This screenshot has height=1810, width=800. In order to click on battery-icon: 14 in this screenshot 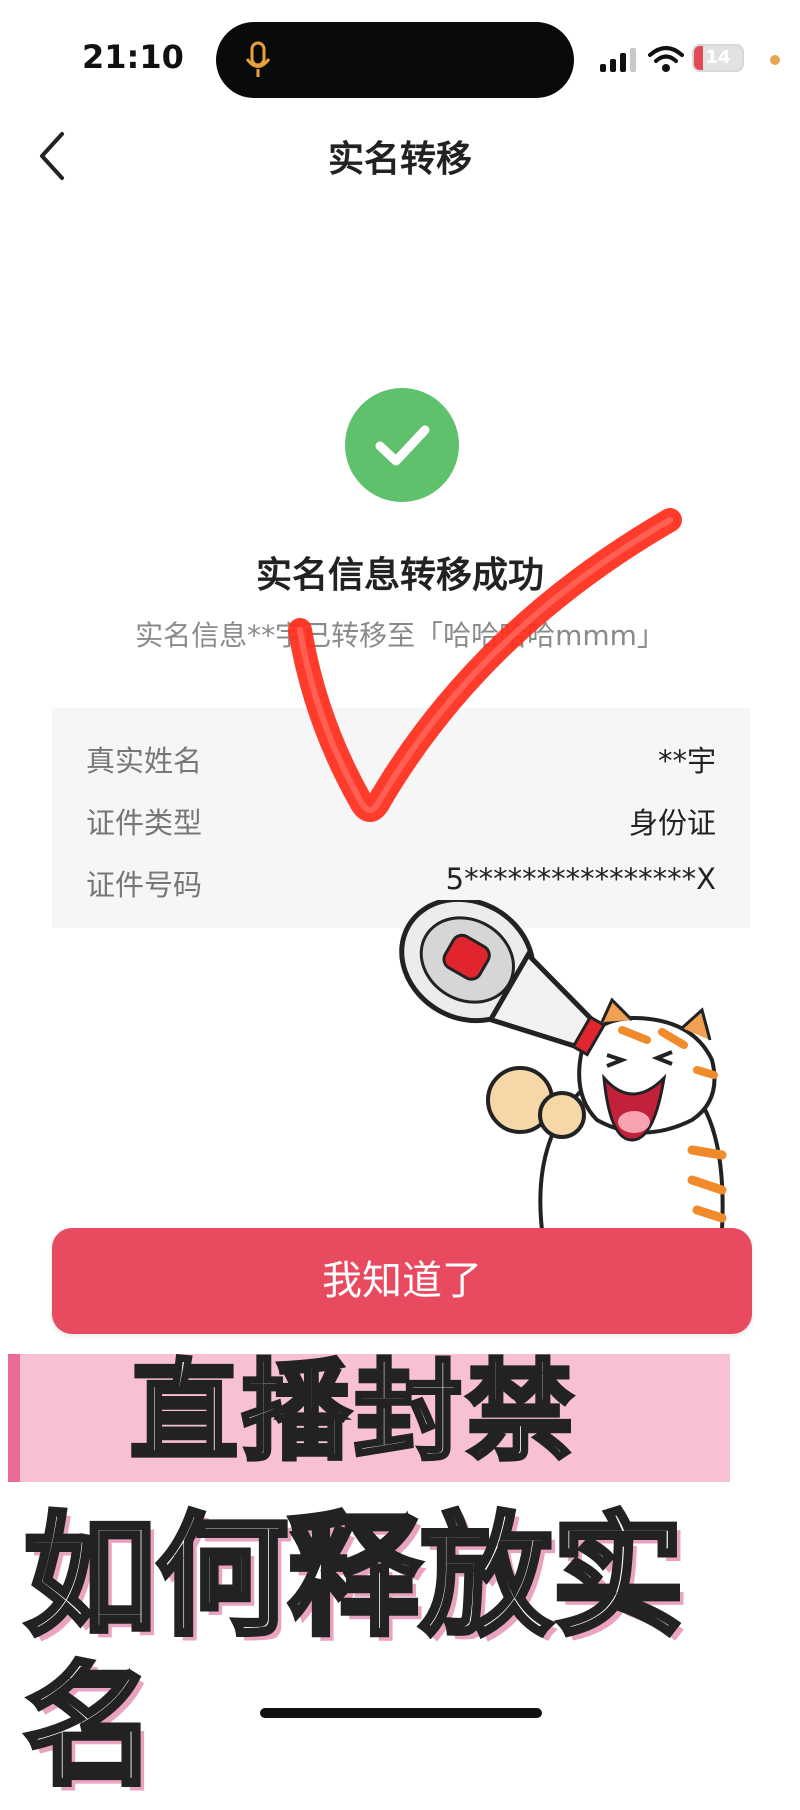, I will do `click(718, 58)`.